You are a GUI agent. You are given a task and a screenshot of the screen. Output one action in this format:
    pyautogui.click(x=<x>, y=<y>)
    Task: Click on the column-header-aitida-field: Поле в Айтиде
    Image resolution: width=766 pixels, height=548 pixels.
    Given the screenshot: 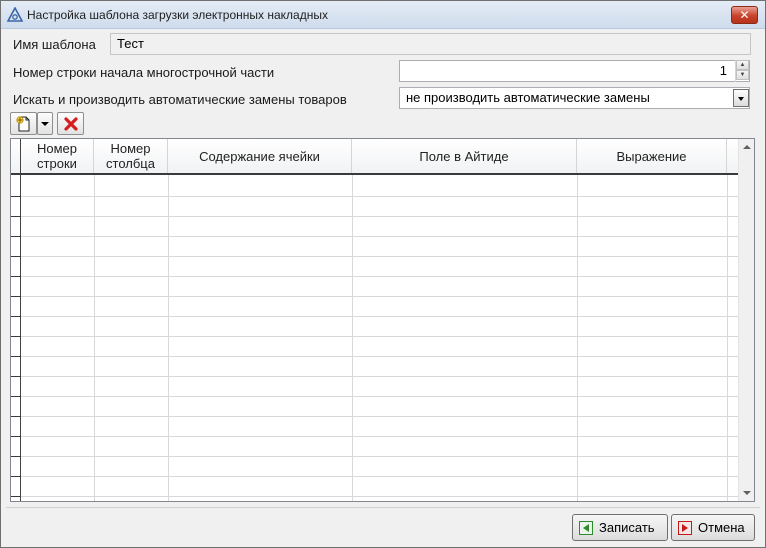 What is the action you would take?
    pyautogui.click(x=464, y=156)
    